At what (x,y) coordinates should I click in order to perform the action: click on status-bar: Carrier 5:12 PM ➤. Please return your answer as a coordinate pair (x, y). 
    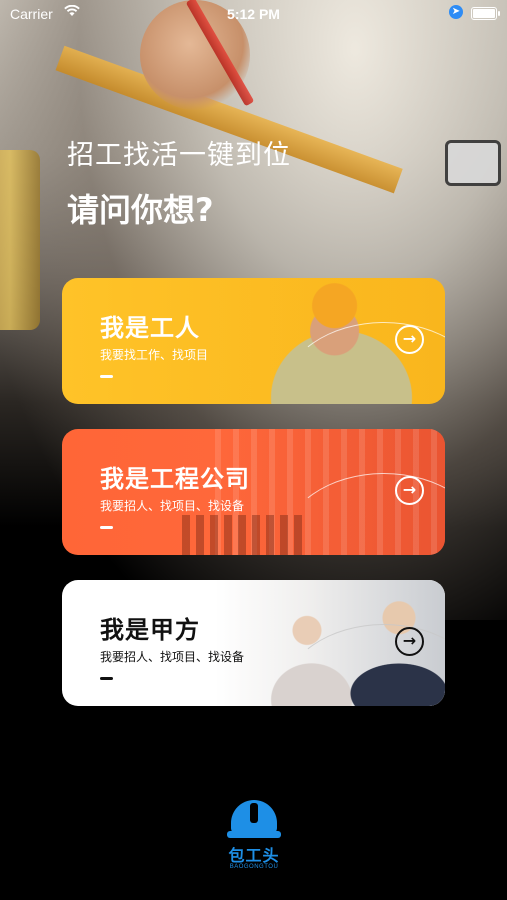
    Looking at the image, I should click on (253, 14).